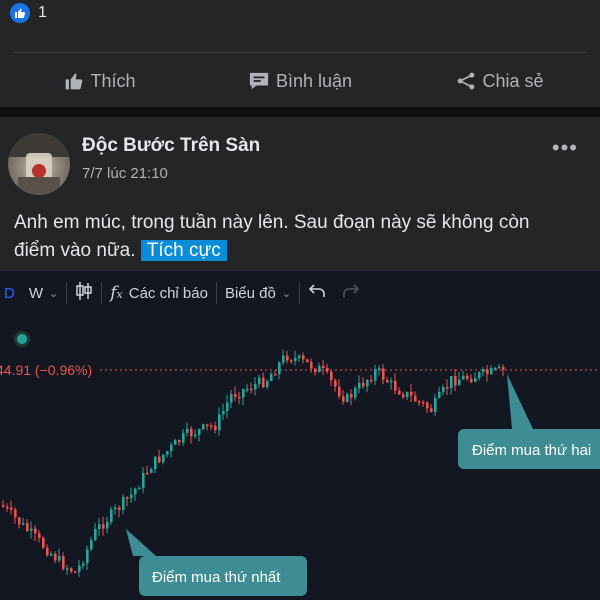 This screenshot has height=600, width=600. Describe the element at coordinates (513, 80) in the screenshot. I see `share-label: Chia sẻ` at that location.